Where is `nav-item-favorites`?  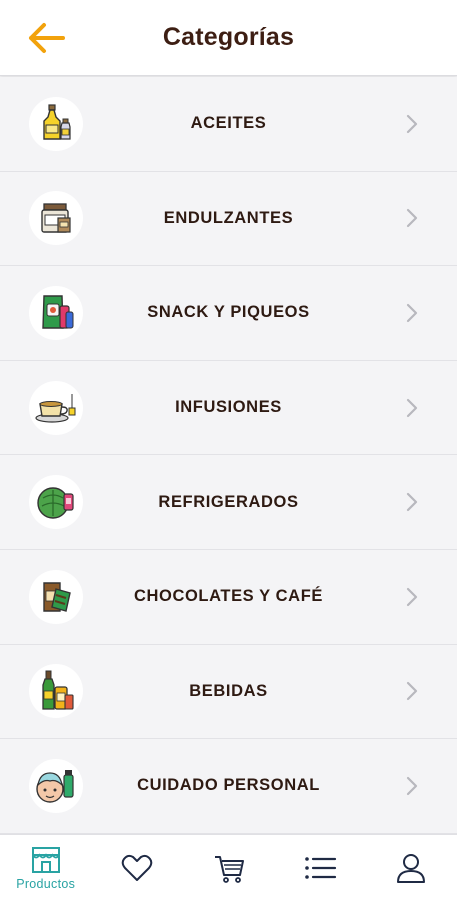
nav-item-favorites is located at coordinates (136, 867).